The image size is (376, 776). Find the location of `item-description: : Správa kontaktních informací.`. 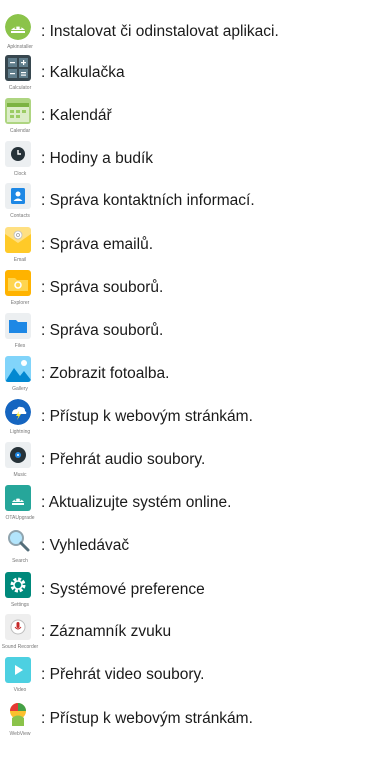

item-description: : Správa kontaktních informací. is located at coordinates (148, 200).